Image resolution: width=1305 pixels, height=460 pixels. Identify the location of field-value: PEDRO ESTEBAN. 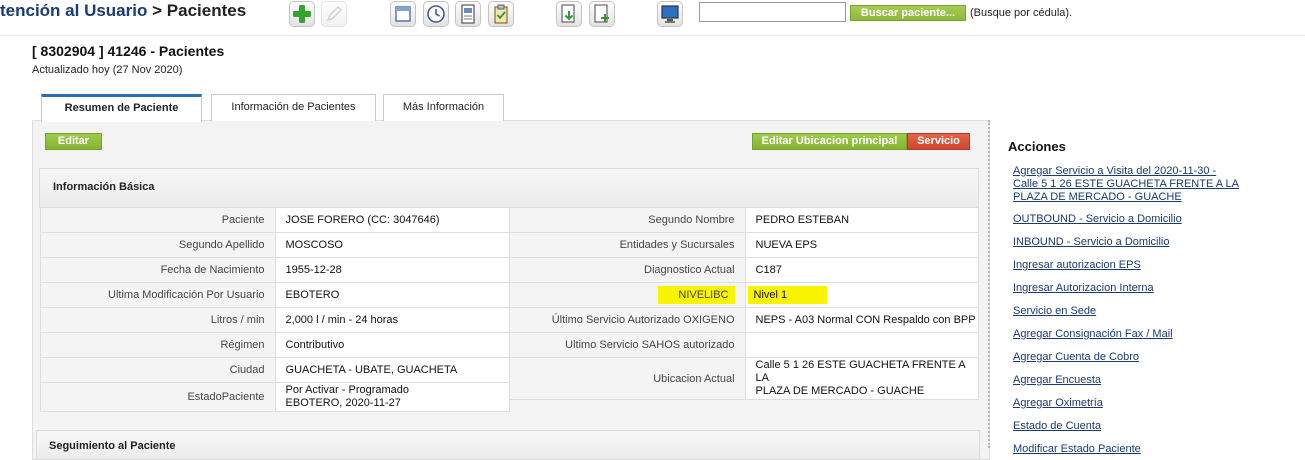
(862, 220).